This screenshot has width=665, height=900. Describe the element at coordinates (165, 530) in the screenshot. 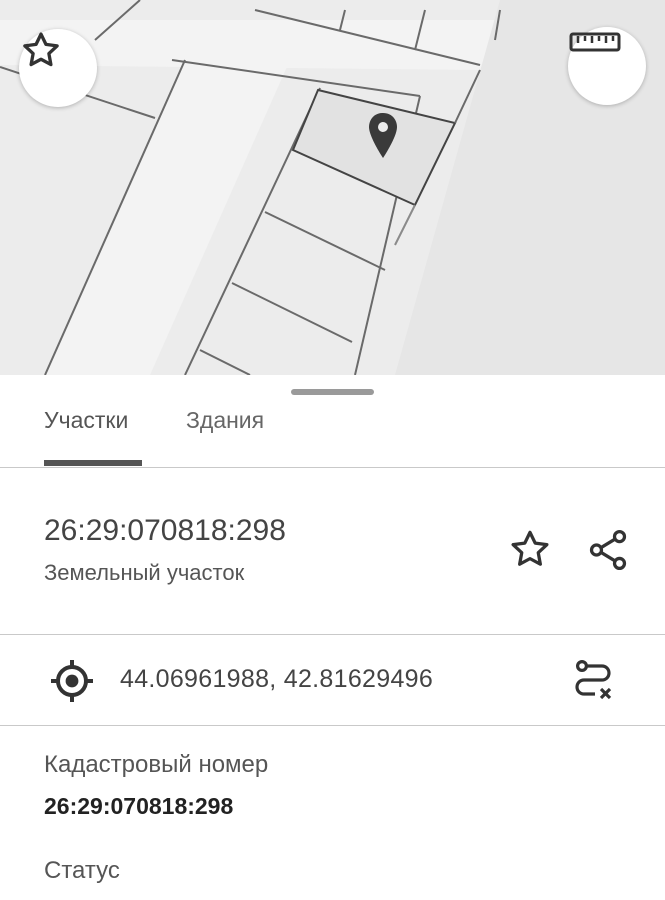

I see `parcel-cadastral-number: 26:29:070818:298` at that location.